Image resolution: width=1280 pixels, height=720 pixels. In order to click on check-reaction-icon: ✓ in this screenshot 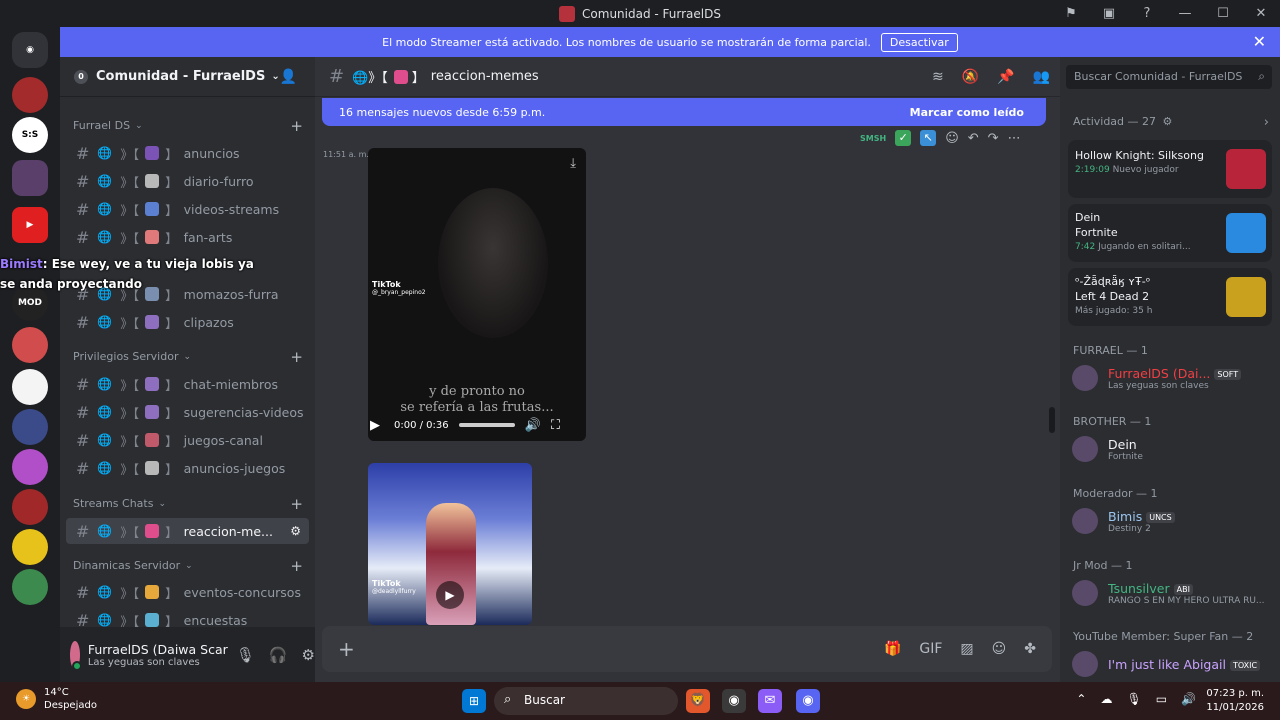, I will do `click(903, 138)`.